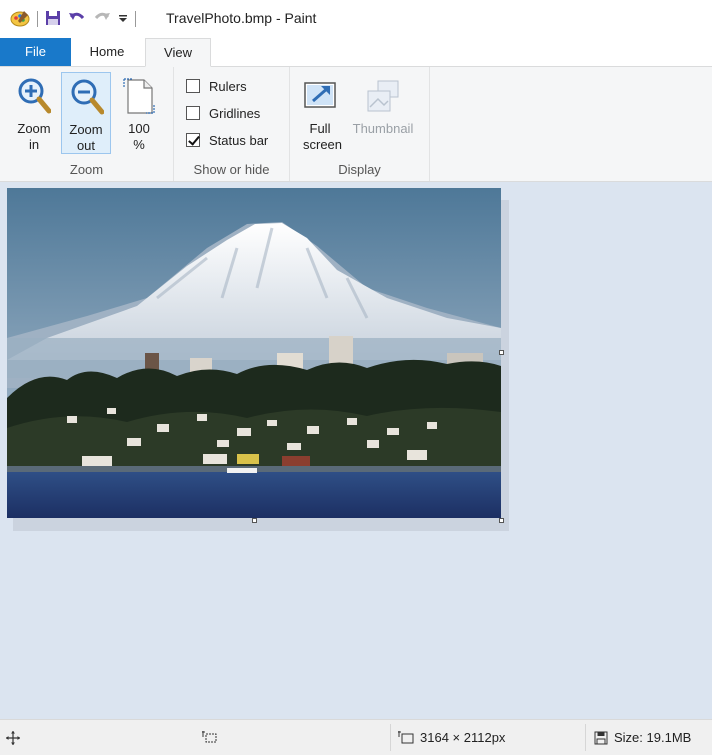 This screenshot has width=712, height=755. I want to click on full-screen-icon, so click(320, 95).